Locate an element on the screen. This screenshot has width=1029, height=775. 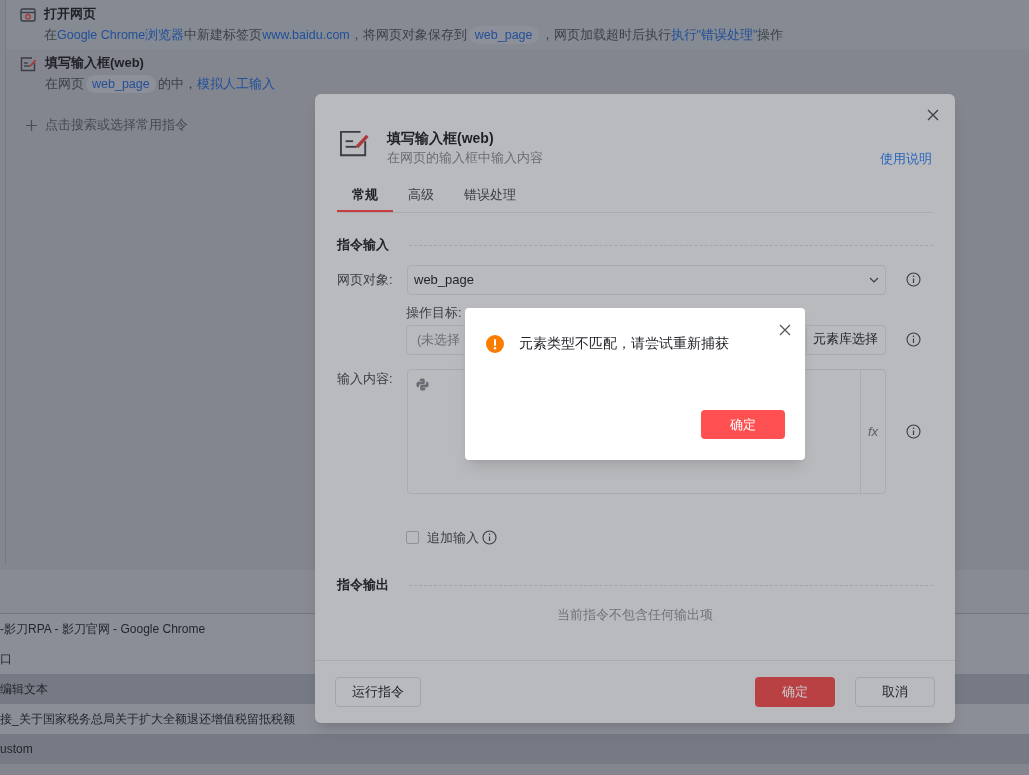
dialog-subtitle: 在网页的输入框中输入内容 is located at coordinates (465, 158).